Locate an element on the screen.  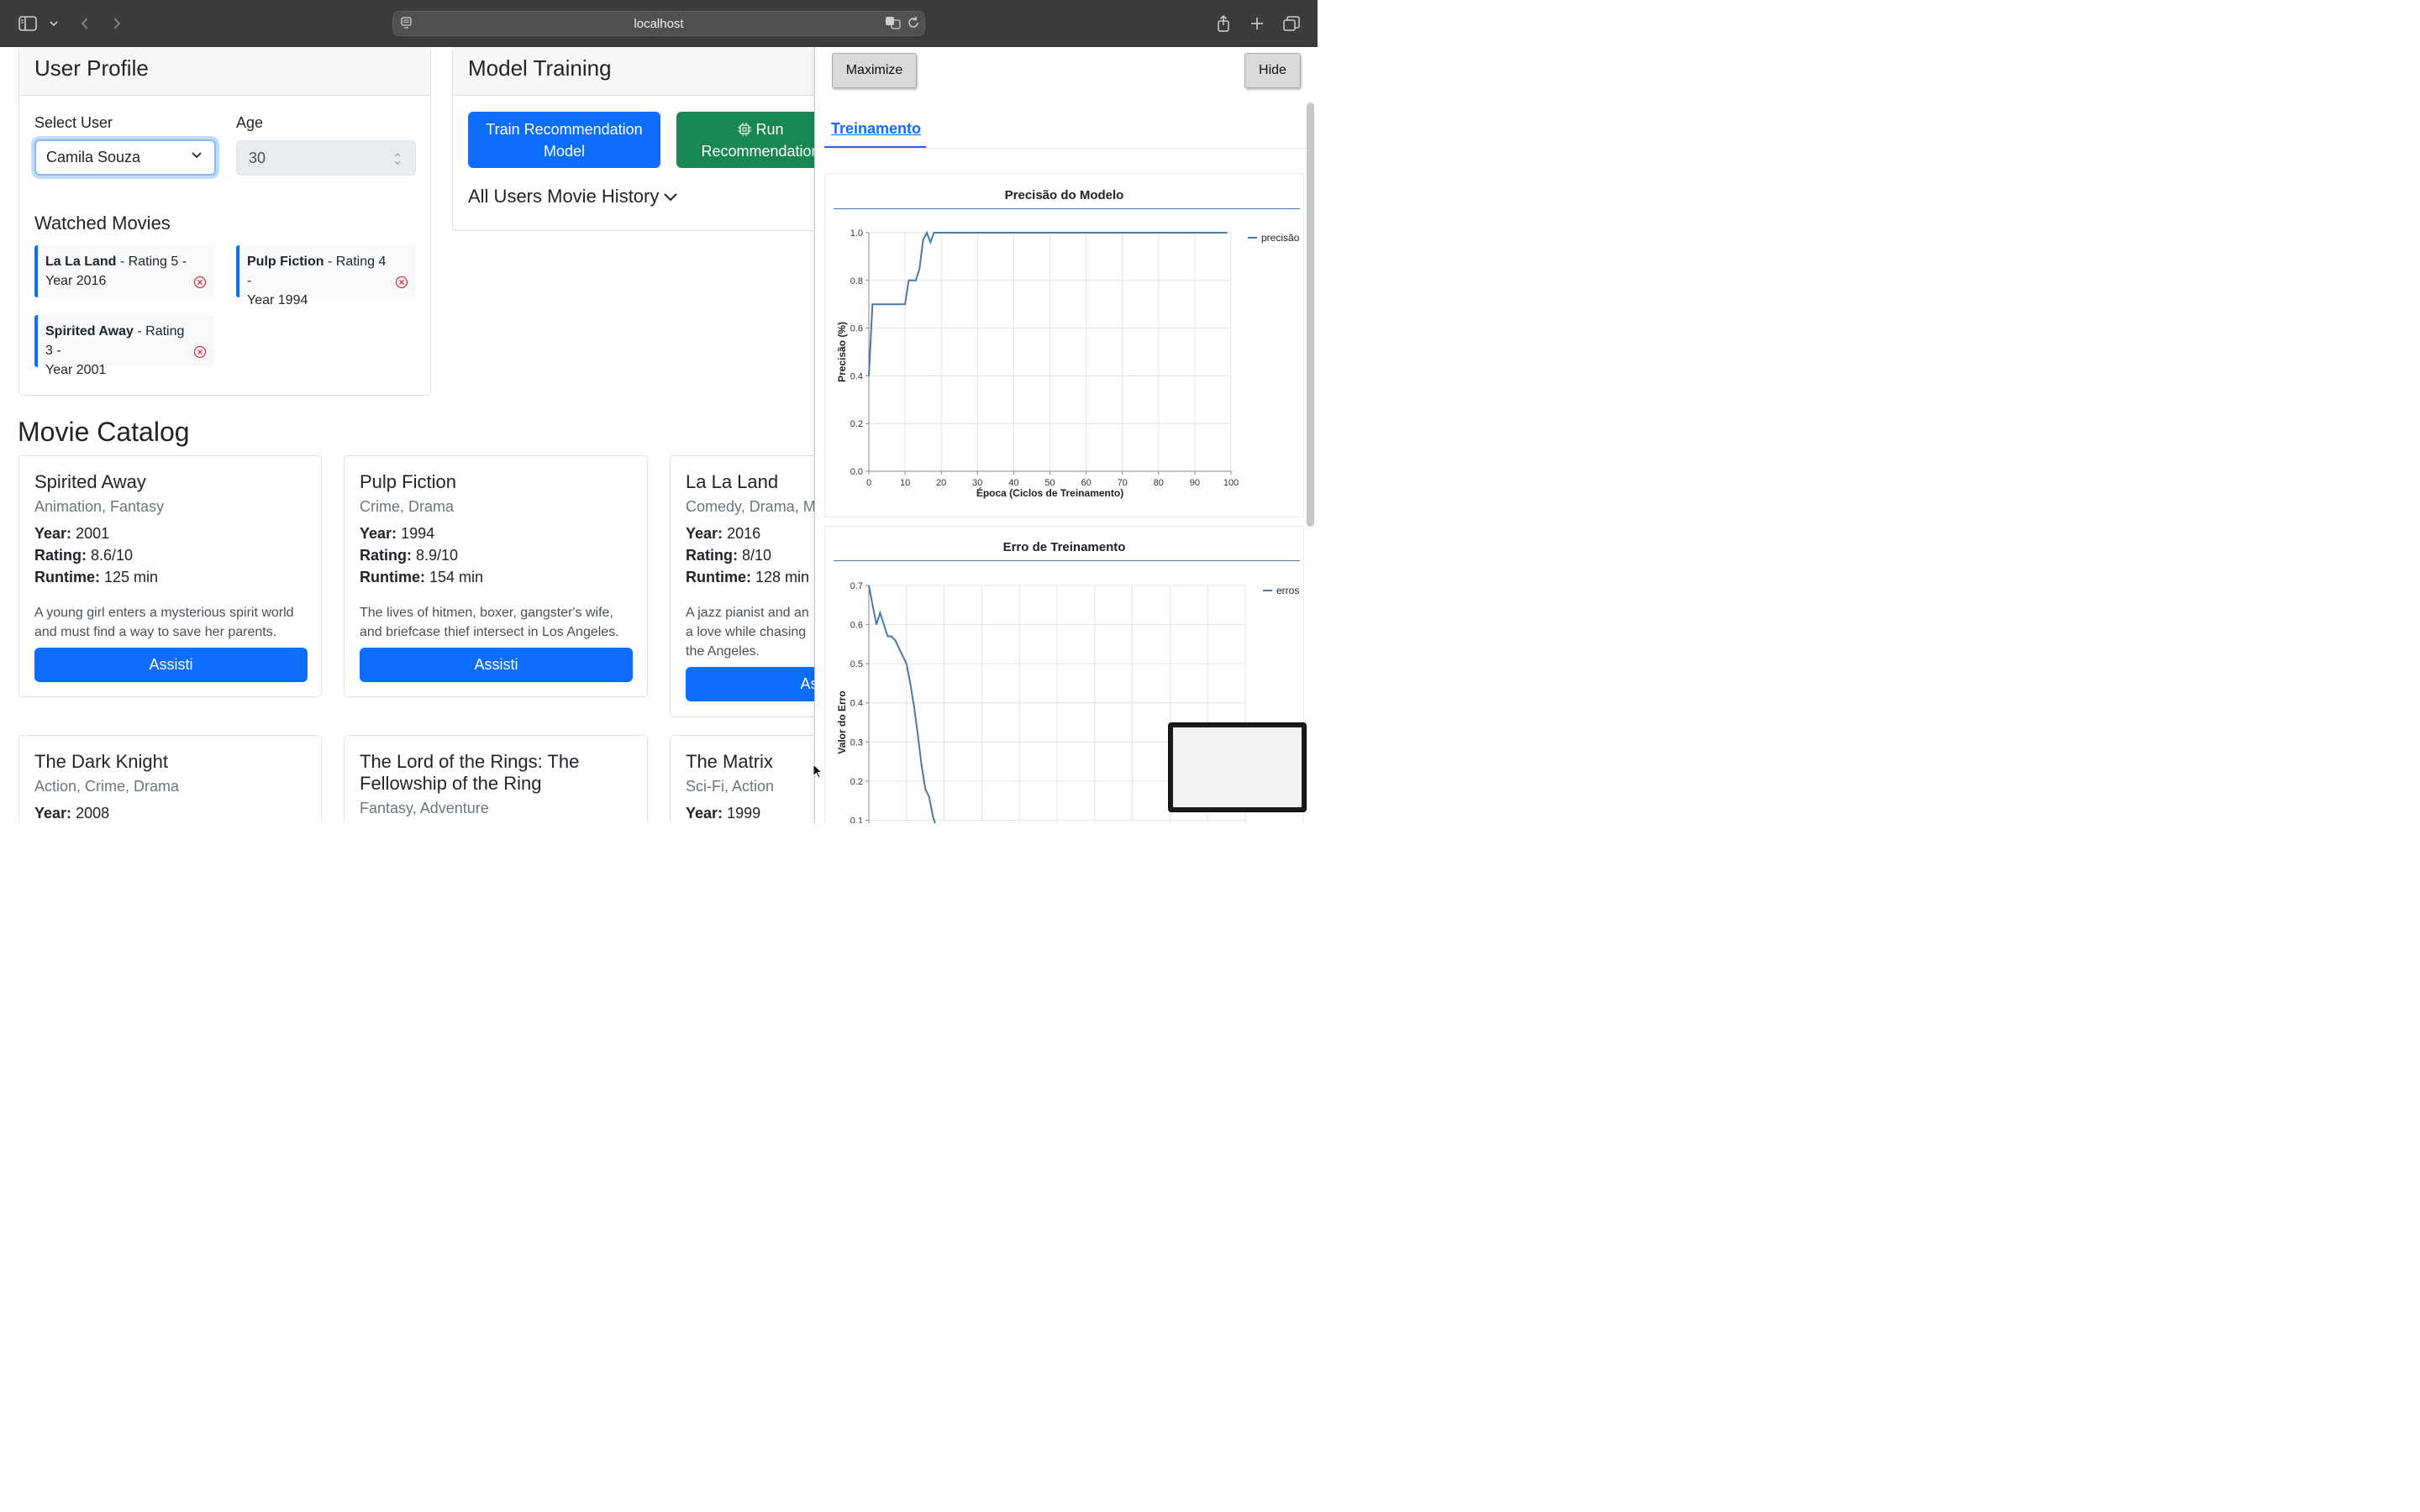
model-training-header: Model Training is located at coordinates (645, 71).